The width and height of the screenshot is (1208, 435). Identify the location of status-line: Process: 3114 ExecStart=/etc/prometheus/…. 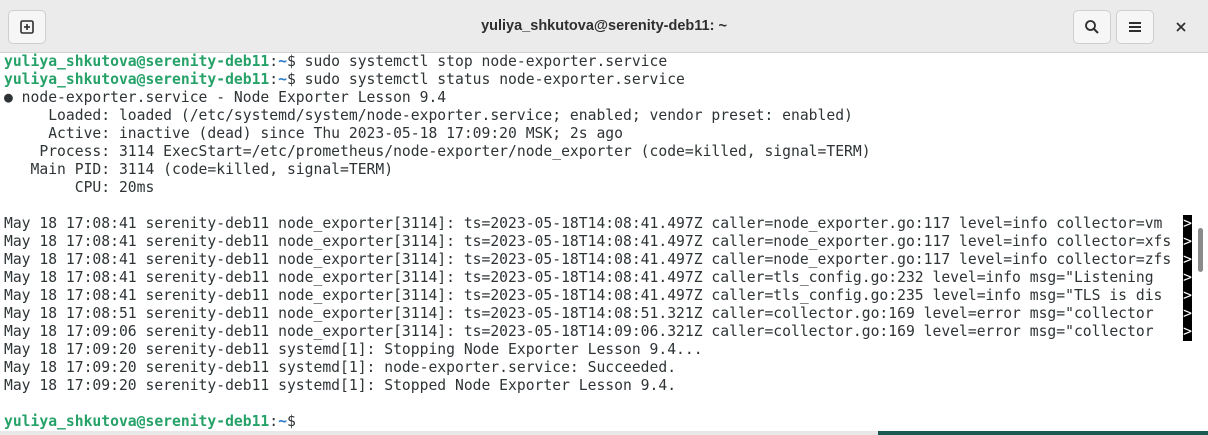
(437, 151).